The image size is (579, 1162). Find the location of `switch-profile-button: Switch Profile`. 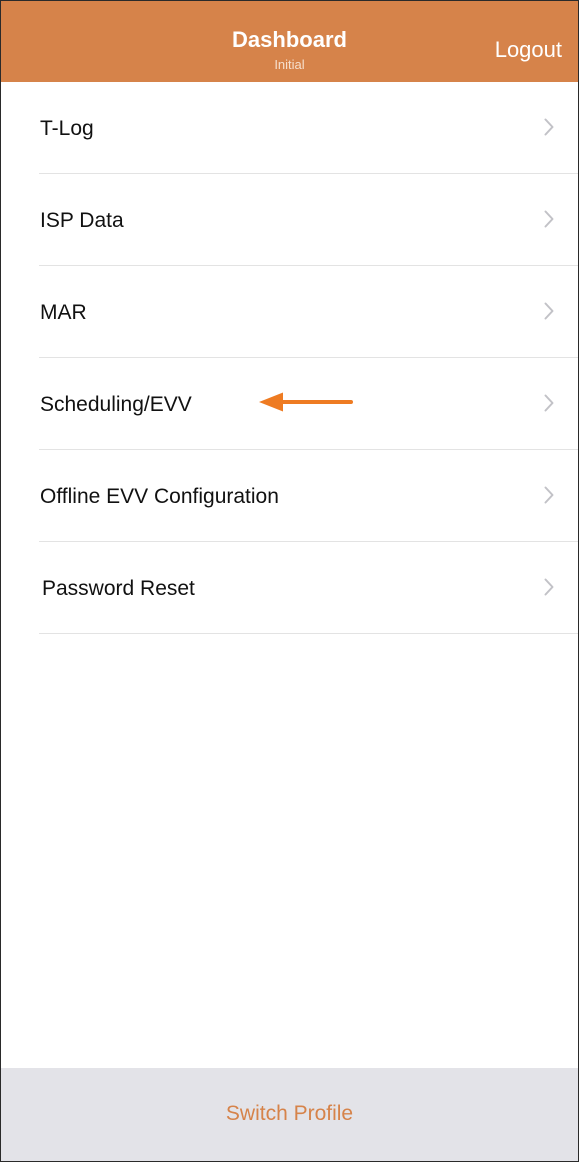

switch-profile-button: Switch Profile is located at coordinates (289, 1114).